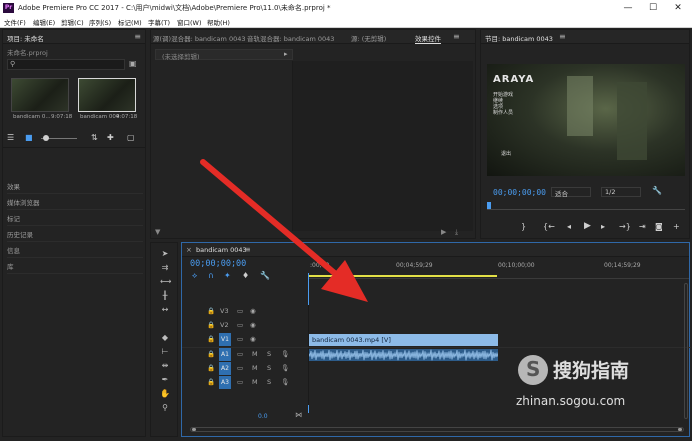 The height and width of the screenshot is (441, 692). I want to click on watermark-logo-icon: S, so click(533, 370).